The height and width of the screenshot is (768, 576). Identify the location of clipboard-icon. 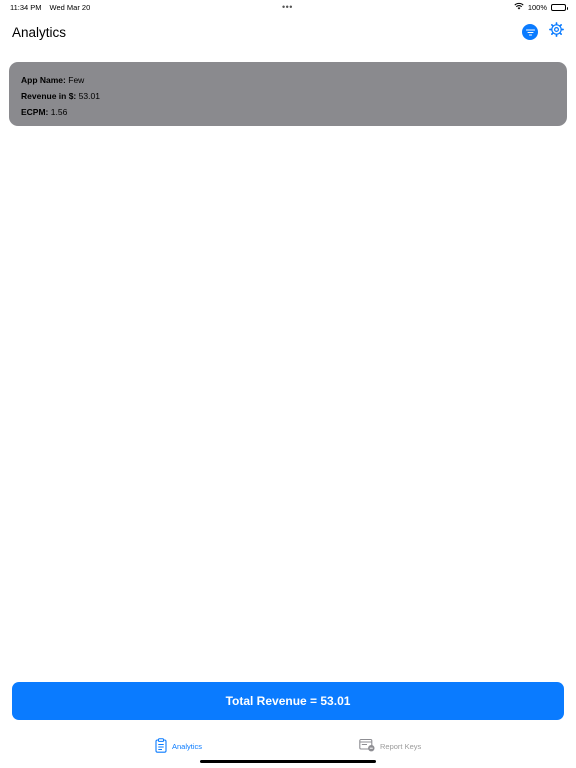
(161, 746).